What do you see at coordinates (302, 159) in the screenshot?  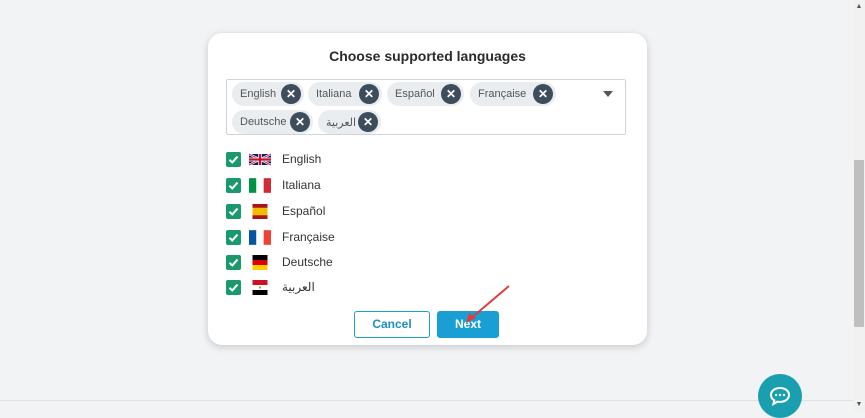 I see `language-label: English` at bounding box center [302, 159].